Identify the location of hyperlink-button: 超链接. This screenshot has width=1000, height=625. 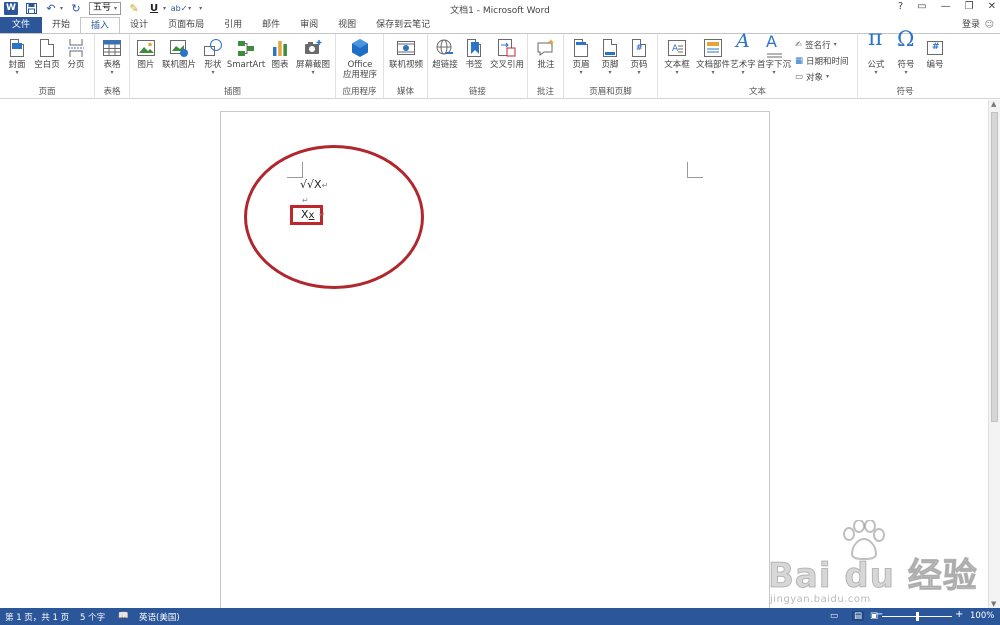
(445, 54).